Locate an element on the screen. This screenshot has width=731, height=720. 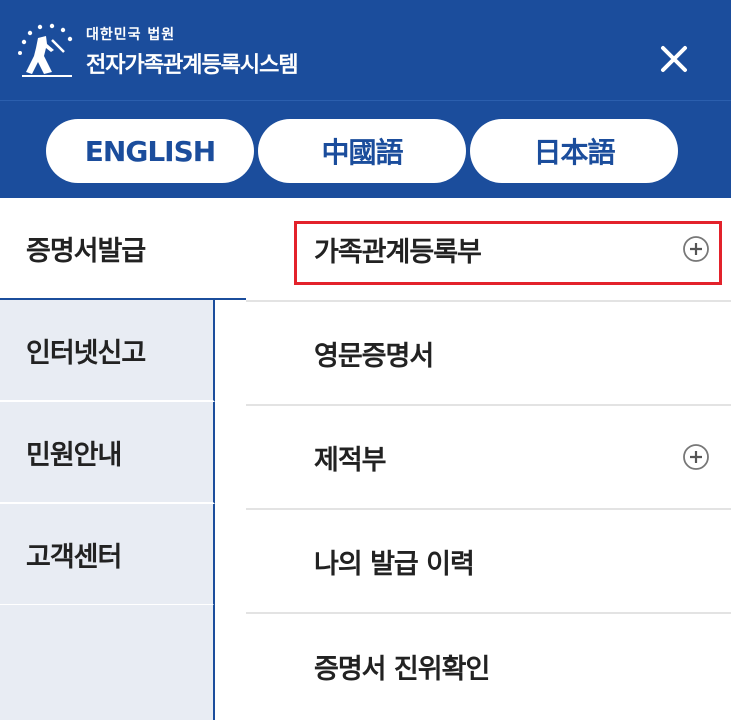
sidebar-item-certificate-issue: 증명서발급 is located at coordinates (123, 249).